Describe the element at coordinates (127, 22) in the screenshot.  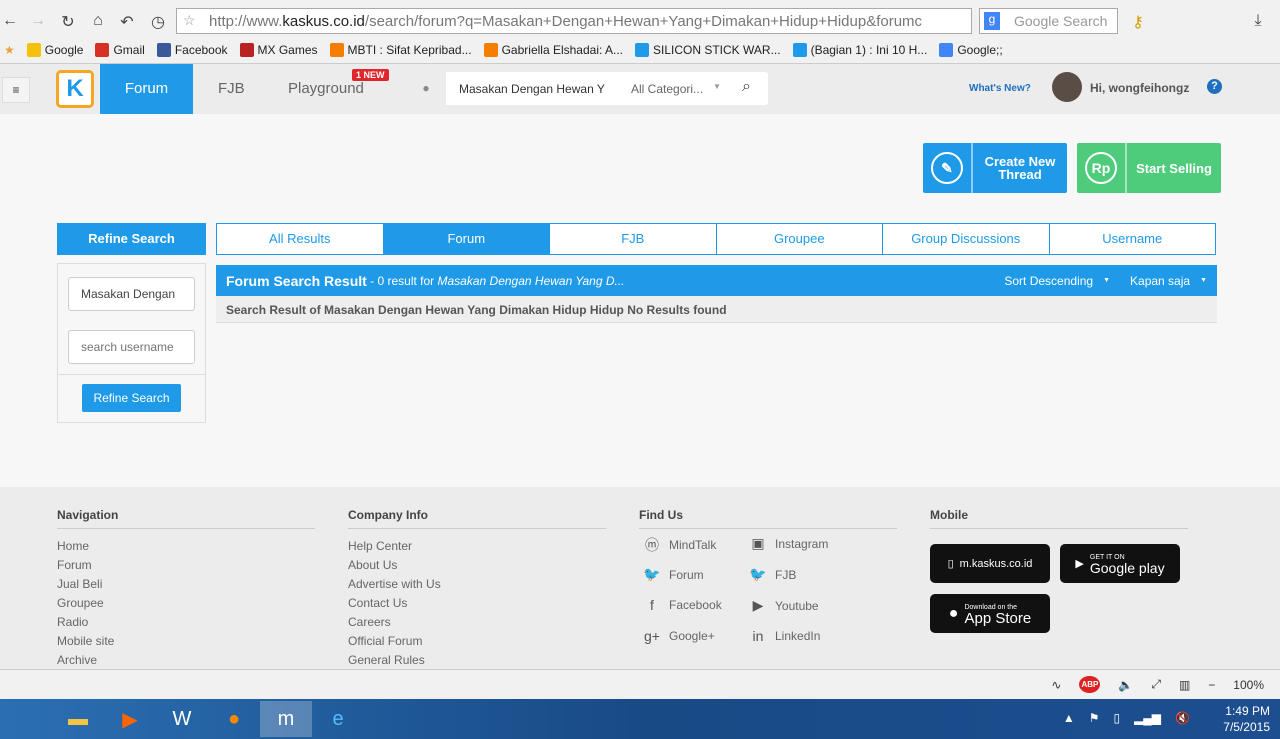
I see `undo-icon: ↶` at that location.